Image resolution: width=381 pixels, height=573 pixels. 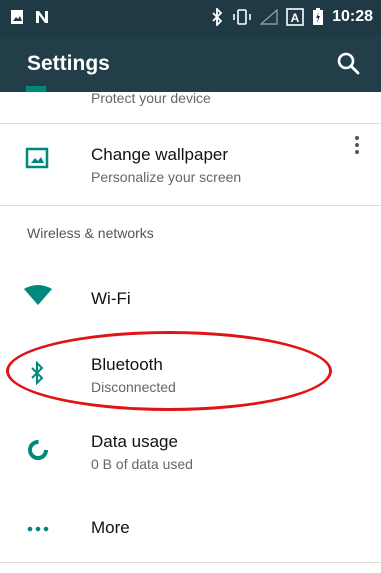 I want to click on section-header-wireless: Wireless & networks, so click(x=90, y=233).